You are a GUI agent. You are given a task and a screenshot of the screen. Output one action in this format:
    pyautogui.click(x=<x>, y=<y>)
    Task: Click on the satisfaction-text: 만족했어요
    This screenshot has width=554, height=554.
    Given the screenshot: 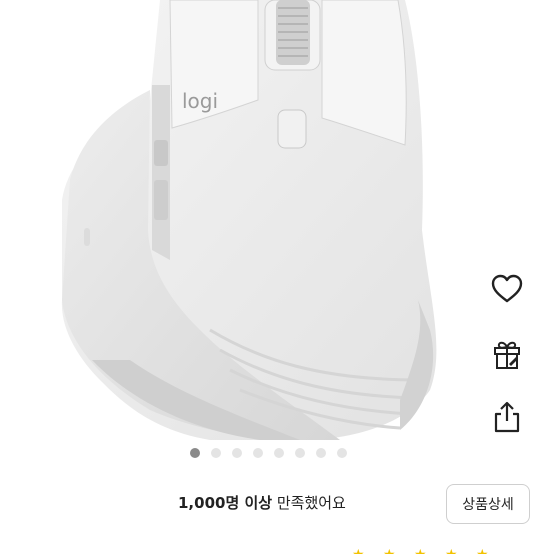 What is the action you would take?
    pyautogui.click(x=311, y=503)
    